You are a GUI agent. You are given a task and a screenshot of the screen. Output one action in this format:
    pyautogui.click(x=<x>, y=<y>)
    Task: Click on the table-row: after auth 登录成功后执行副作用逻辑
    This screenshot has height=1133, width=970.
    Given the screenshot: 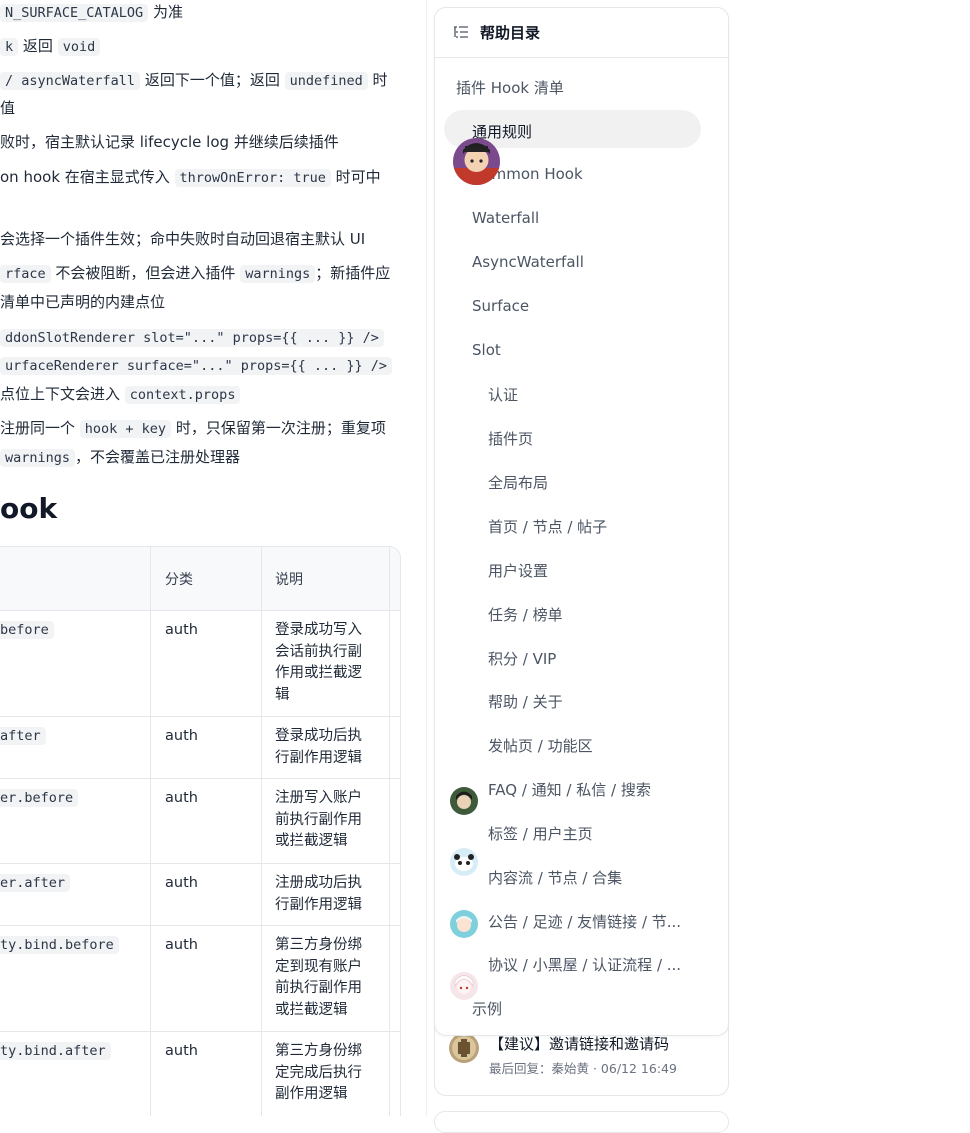 What is the action you would take?
    pyautogui.click(x=200, y=747)
    